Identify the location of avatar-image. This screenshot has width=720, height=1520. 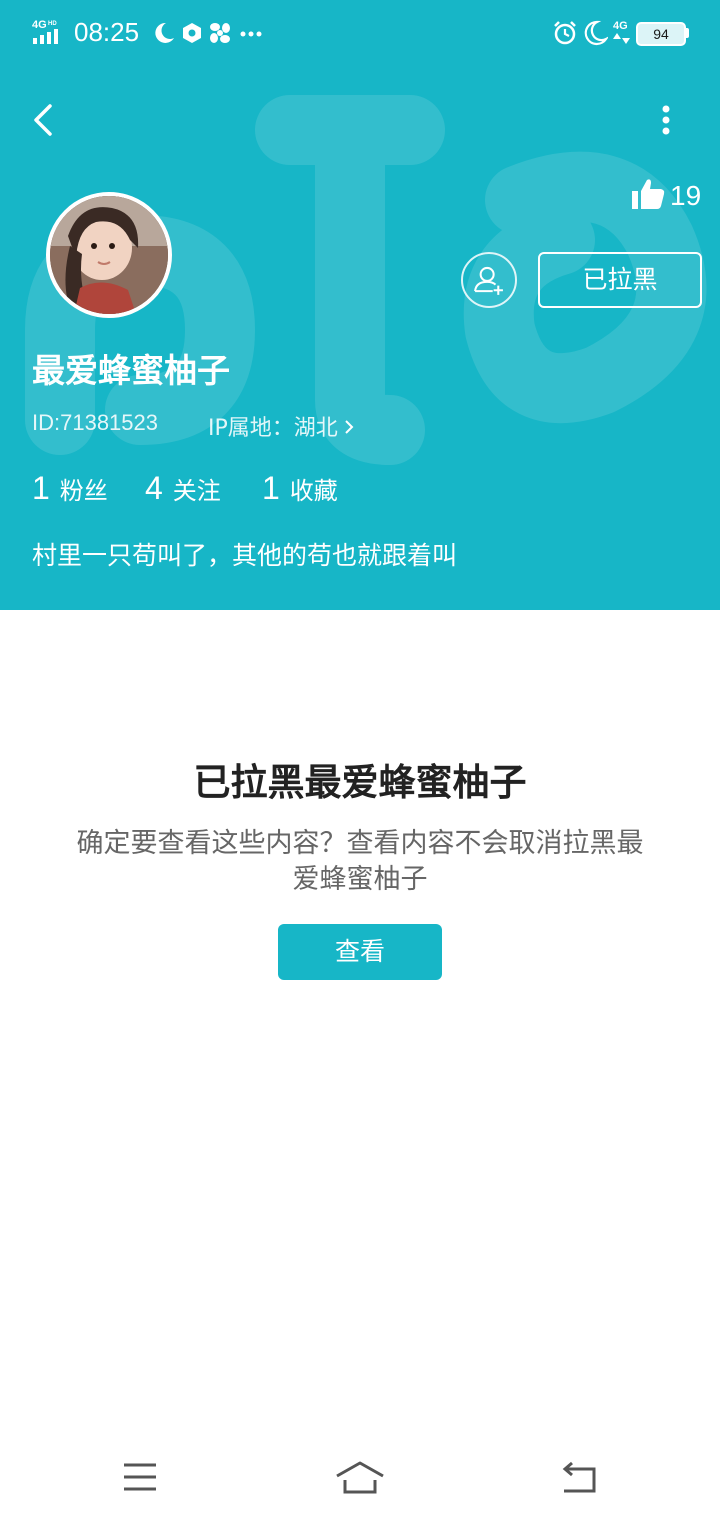
(109, 255).